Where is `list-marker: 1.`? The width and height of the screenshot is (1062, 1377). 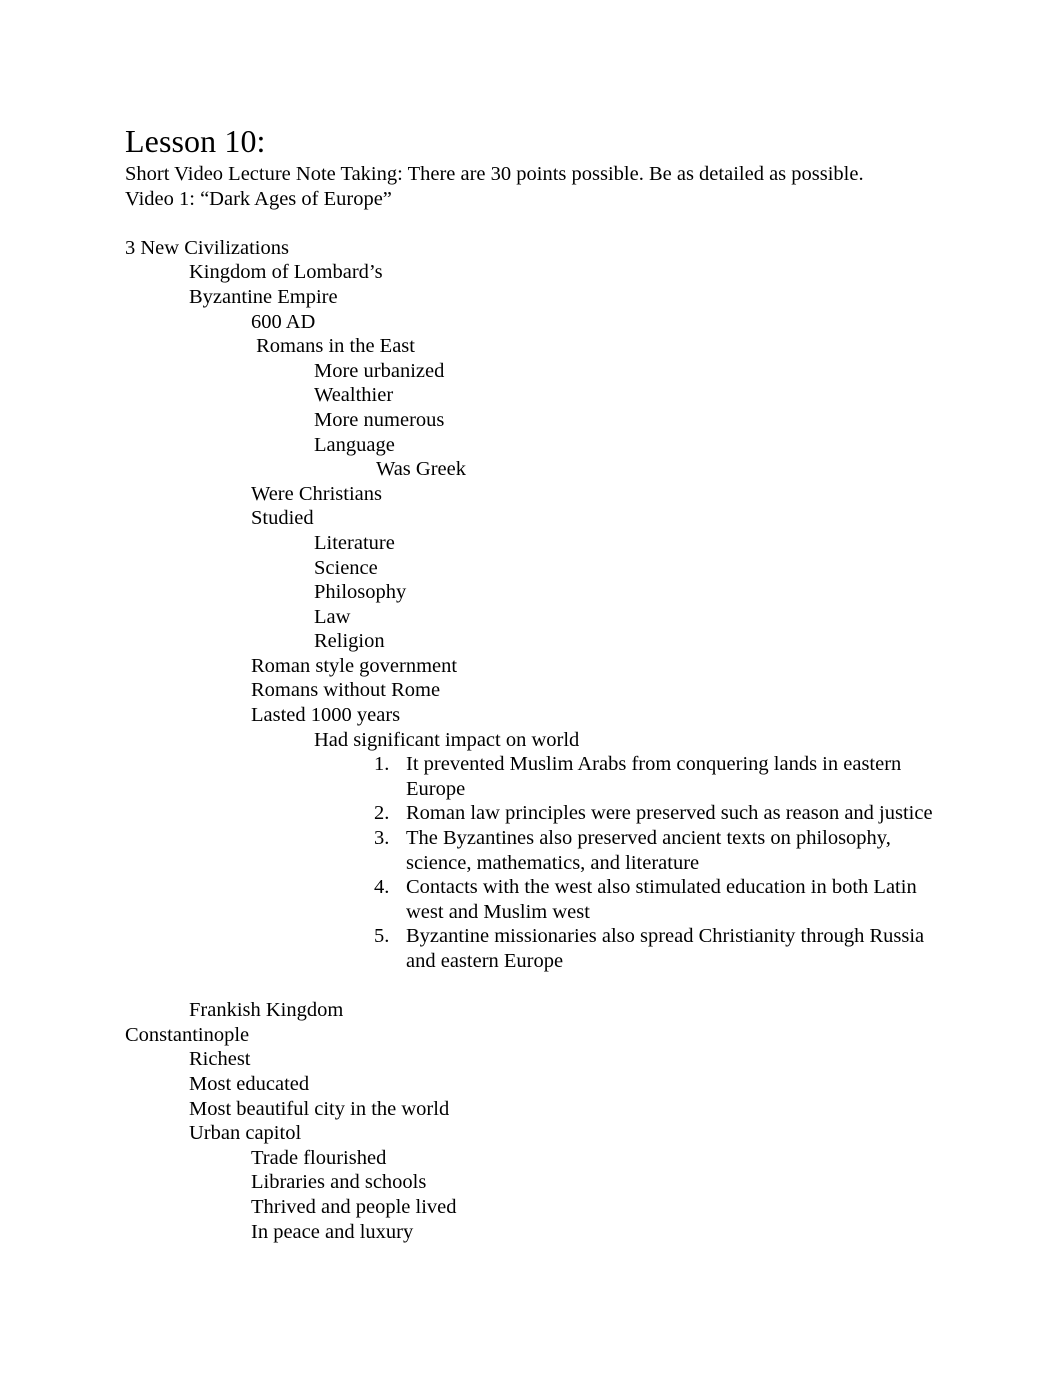 list-marker: 1. is located at coordinates (382, 764).